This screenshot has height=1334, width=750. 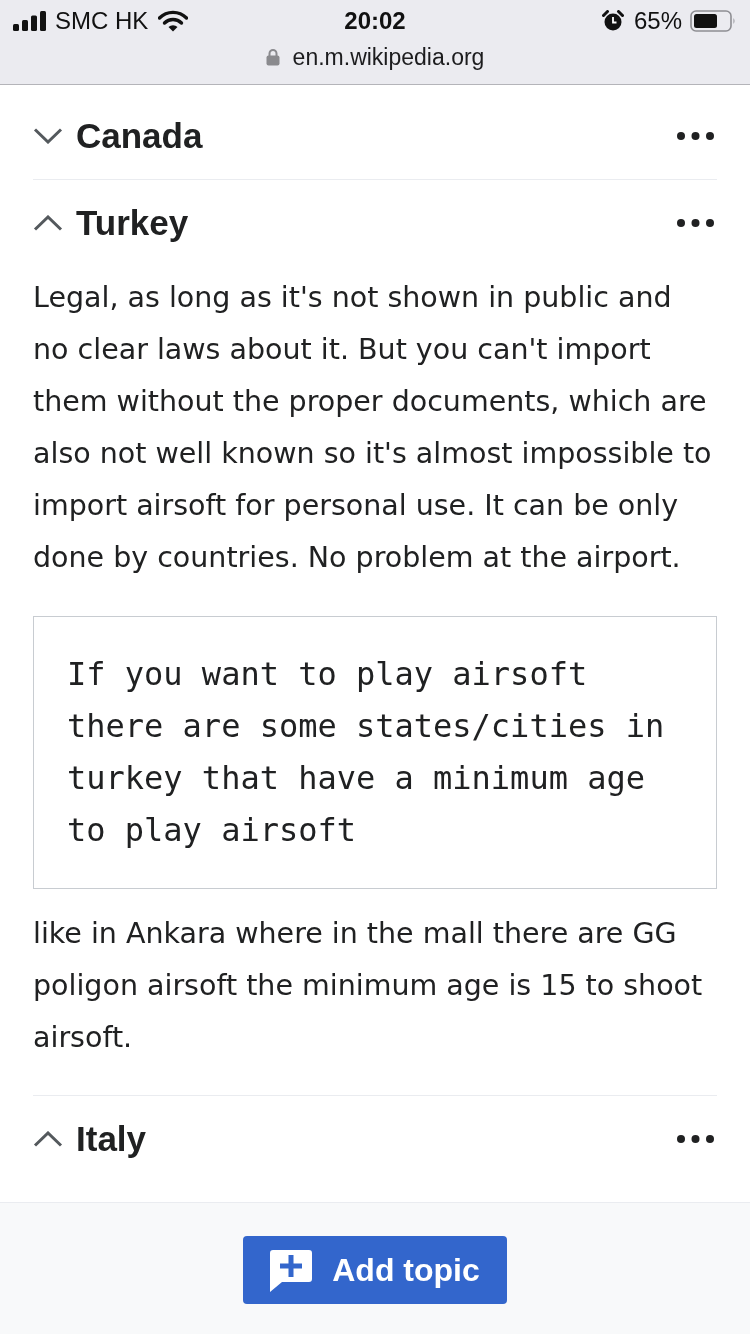 What do you see at coordinates (375, 21) in the screenshot?
I see `status-time: 20:02` at bounding box center [375, 21].